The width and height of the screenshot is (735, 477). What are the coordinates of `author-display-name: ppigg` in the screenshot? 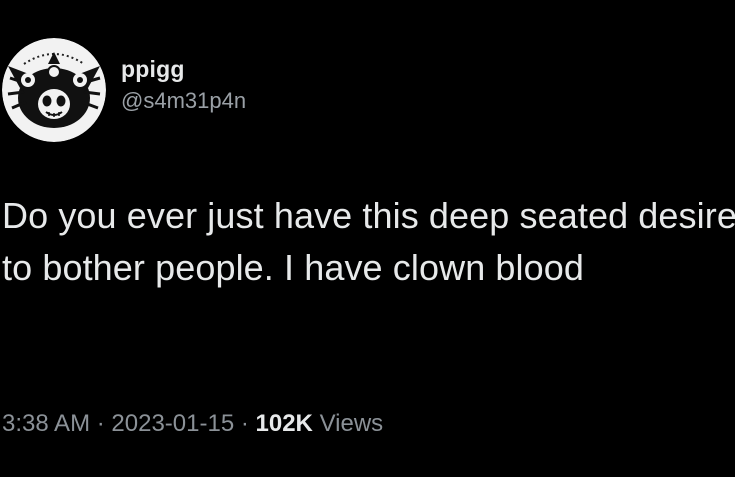 It's located at (183, 69).